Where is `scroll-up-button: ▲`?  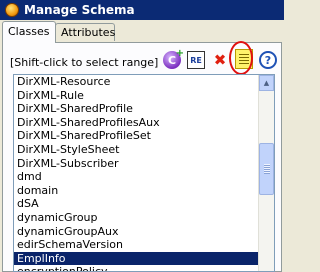
scroll-up-button: ▲ is located at coordinates (266, 83).